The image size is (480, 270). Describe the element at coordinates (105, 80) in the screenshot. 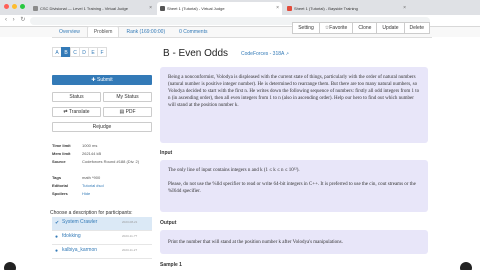

I see `submit-label: Submit` at that location.